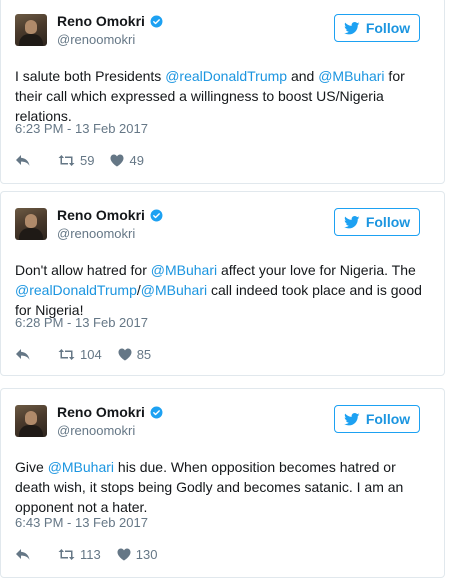  What do you see at coordinates (87, 160) in the screenshot?
I see `retweet-count: 59` at bounding box center [87, 160].